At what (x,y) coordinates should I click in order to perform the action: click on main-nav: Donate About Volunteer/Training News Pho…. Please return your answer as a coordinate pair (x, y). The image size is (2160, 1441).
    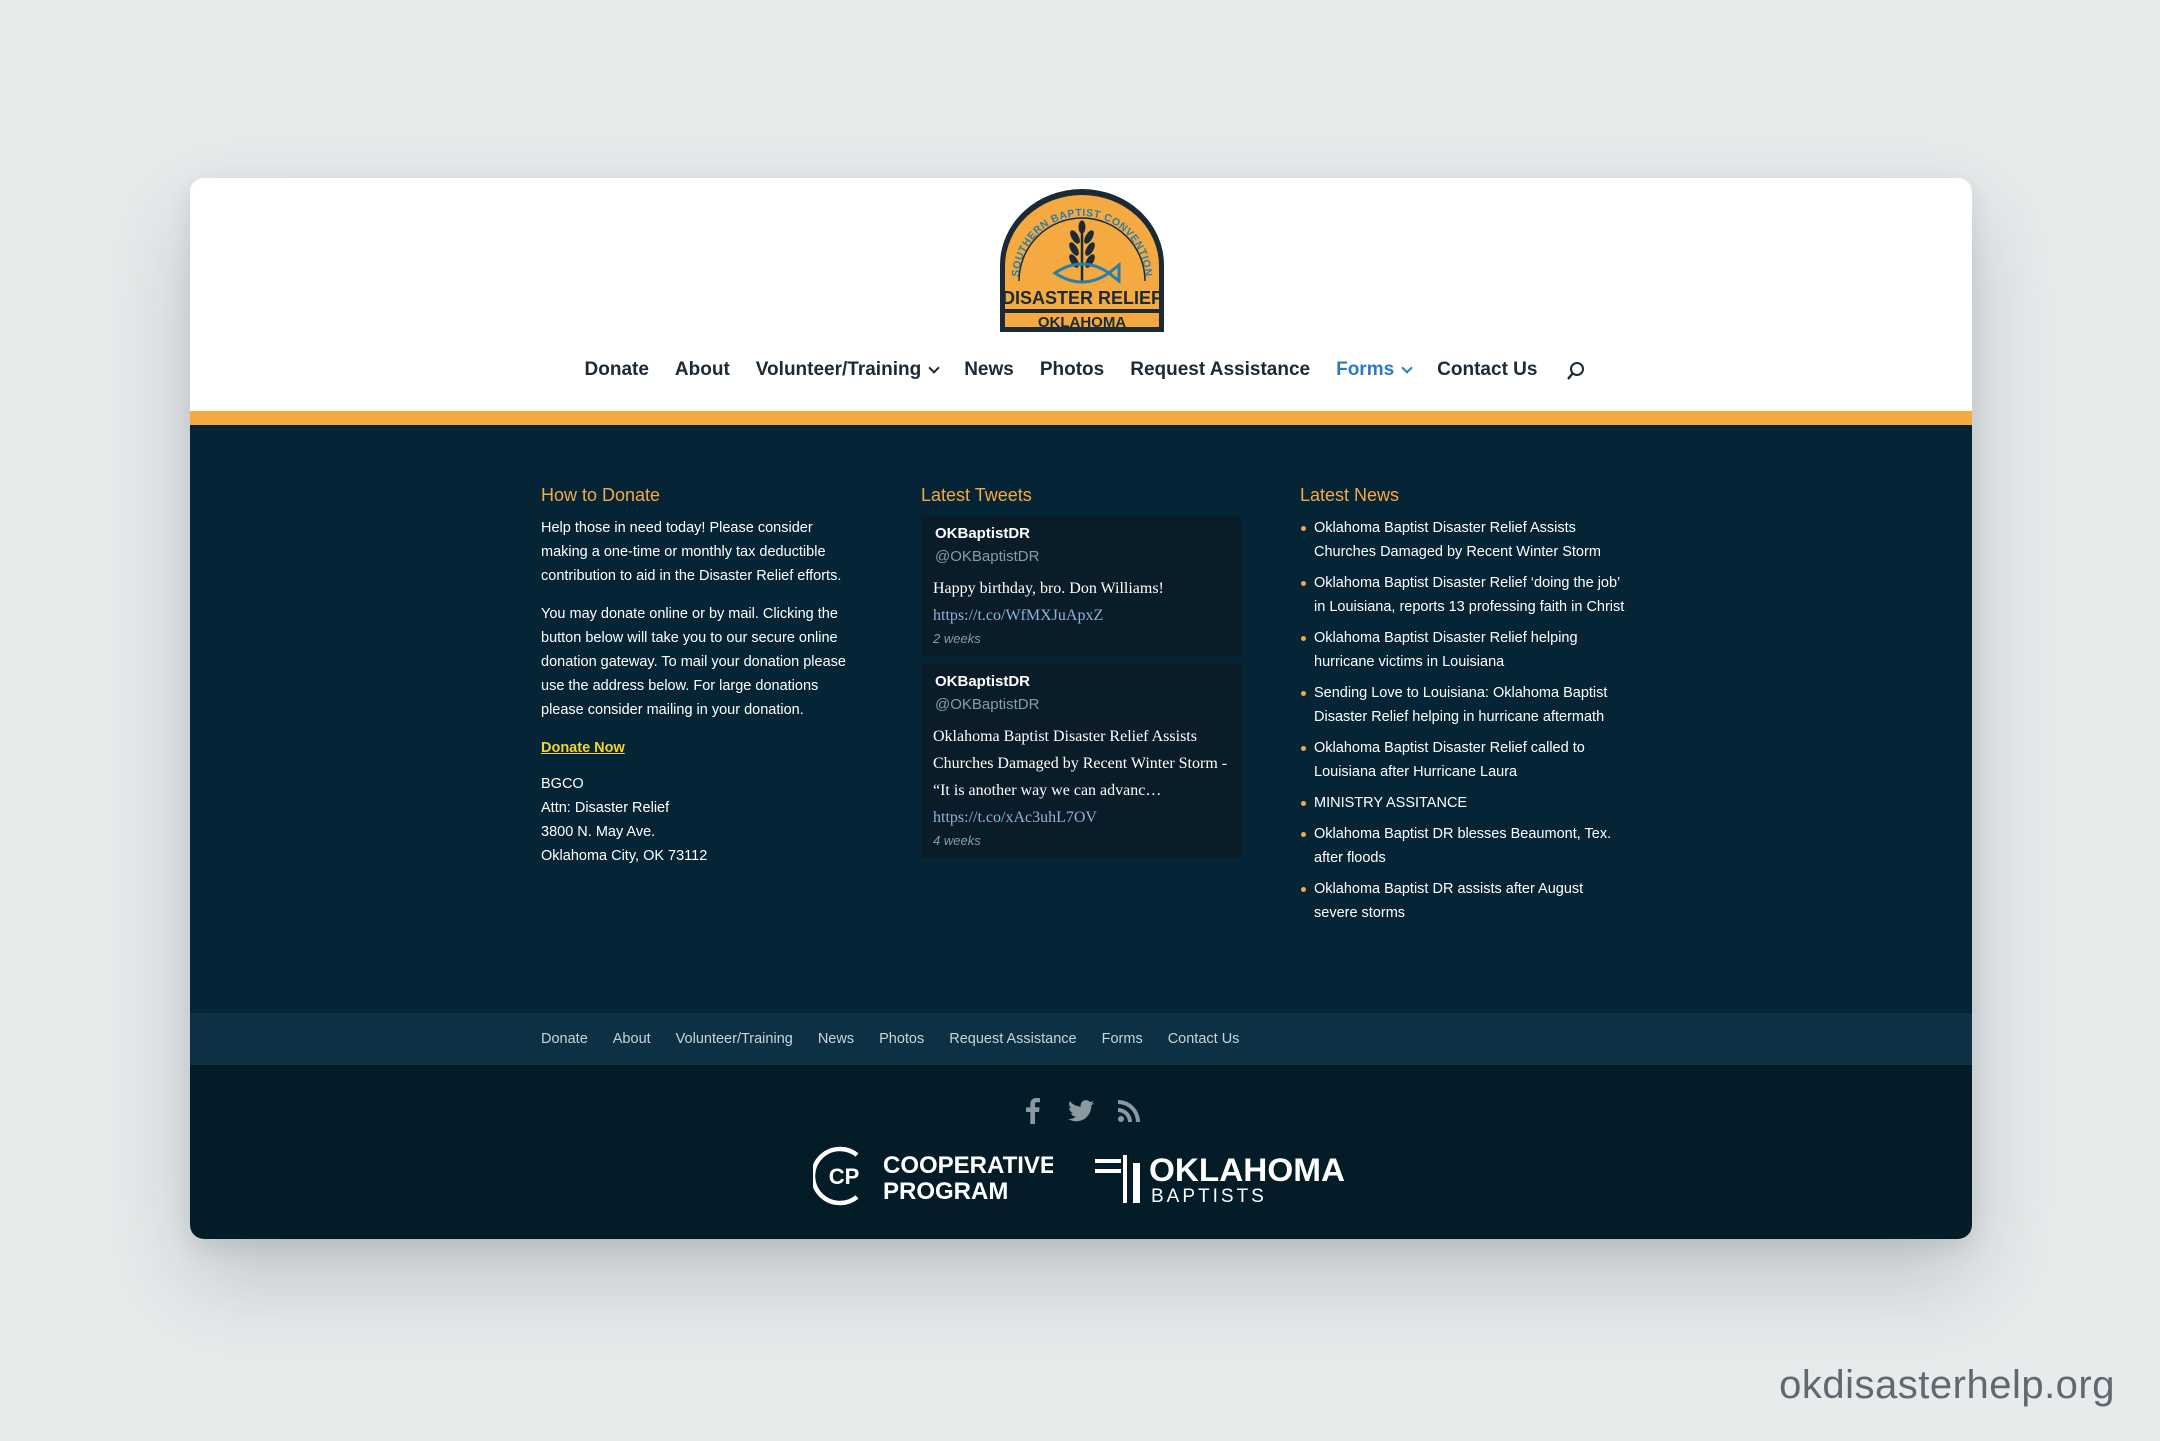
    Looking at the image, I should click on (1081, 370).